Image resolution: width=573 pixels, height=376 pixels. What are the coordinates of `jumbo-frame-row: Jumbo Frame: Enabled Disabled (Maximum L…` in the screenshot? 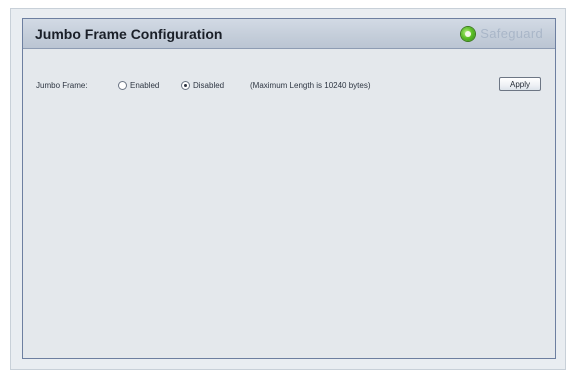 It's located at (289, 87).